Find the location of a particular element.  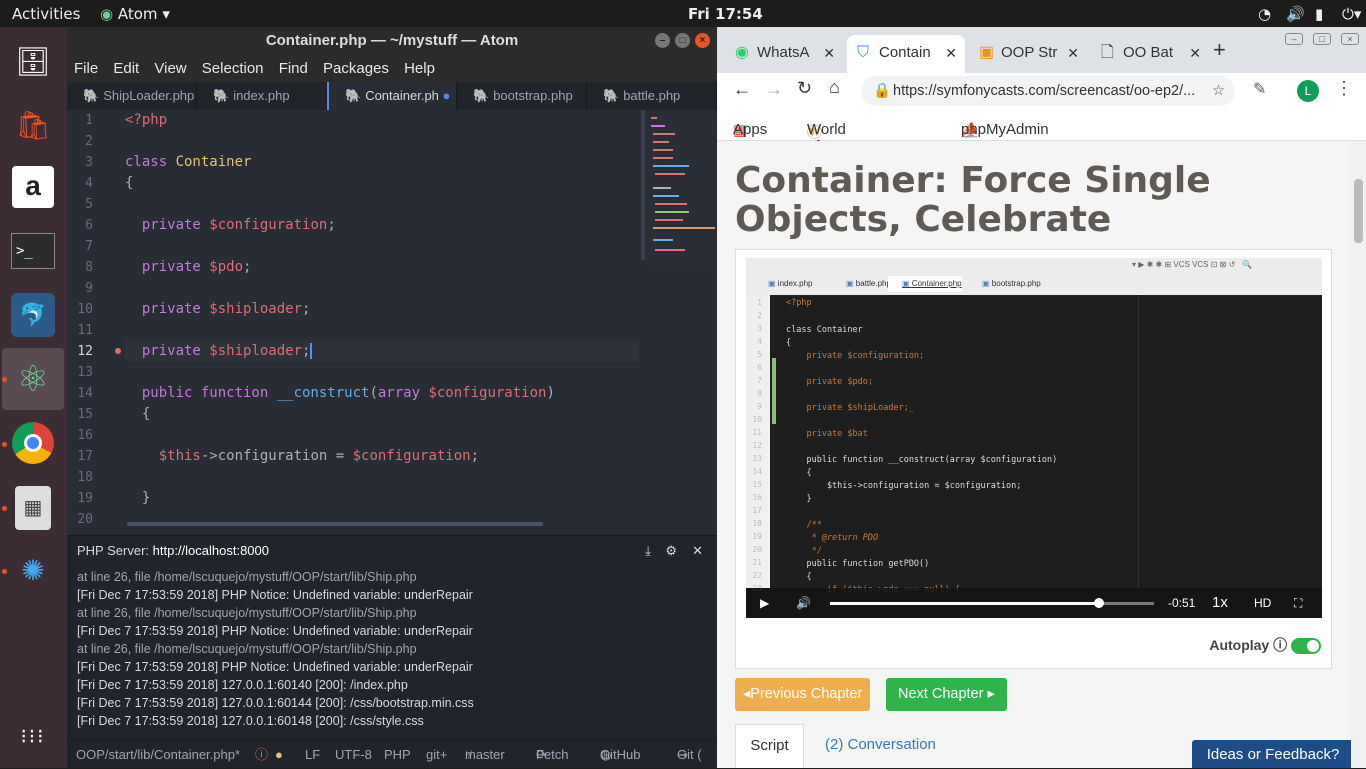

app-menu: ◉ Atom ▾ is located at coordinates (135, 14).